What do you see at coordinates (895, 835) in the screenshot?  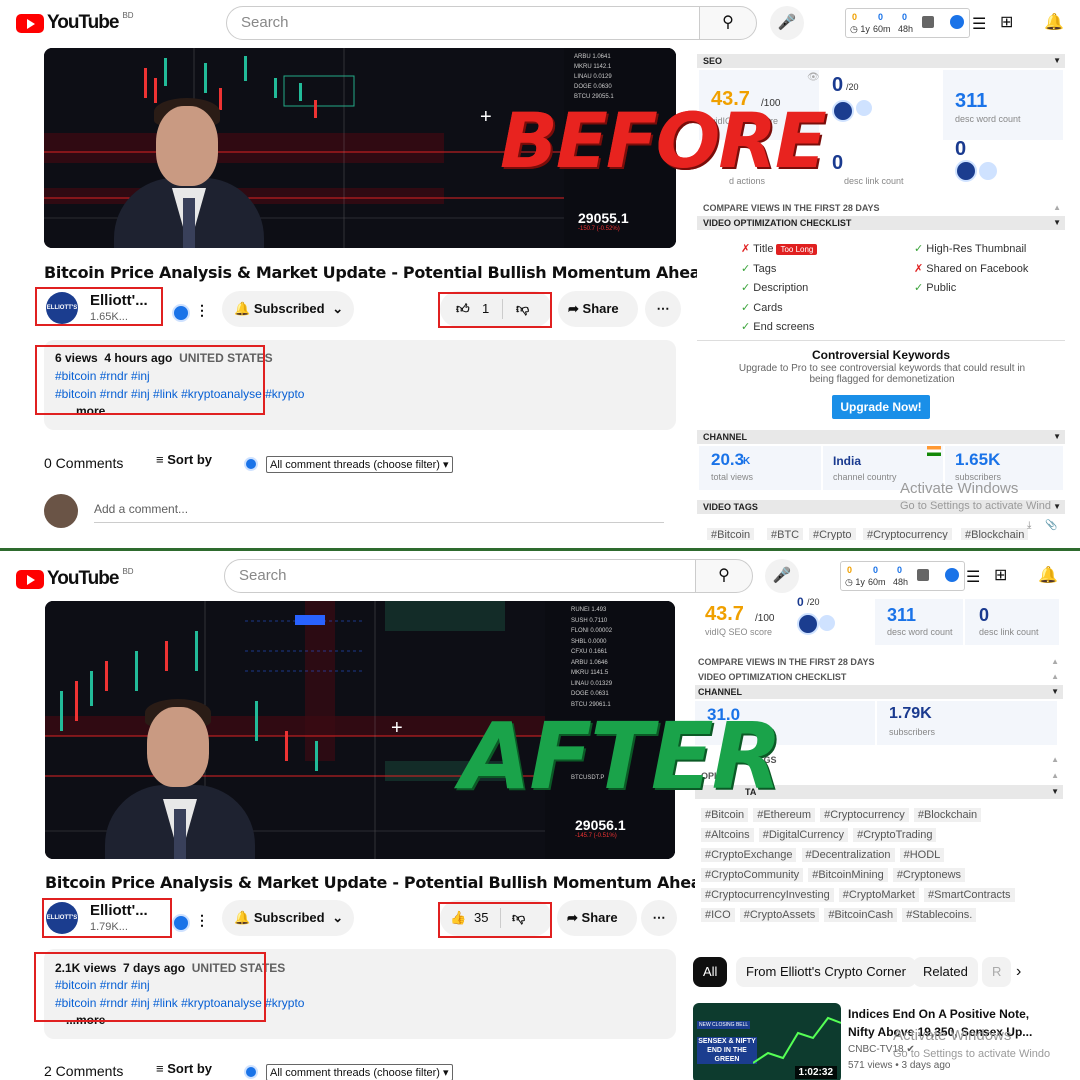 I see `tag-chip: #CryptoTrading` at bounding box center [895, 835].